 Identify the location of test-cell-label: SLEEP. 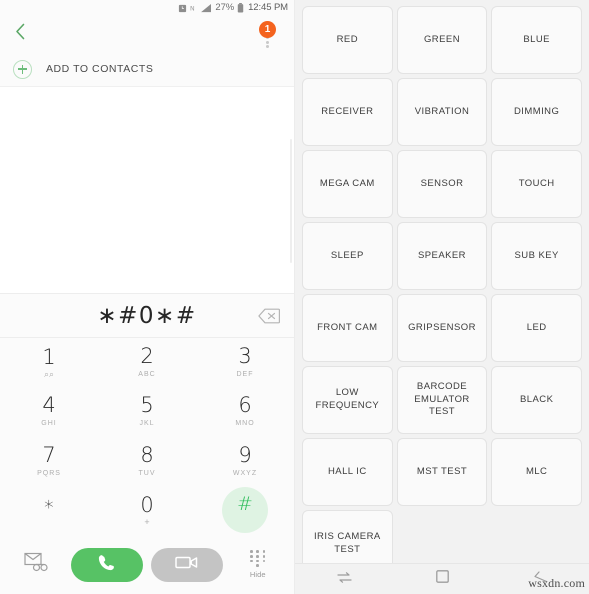
(347, 255).